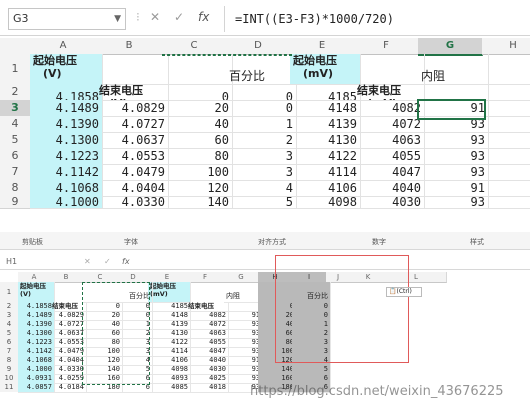  What do you see at coordinates (261, 202) in the screenshot?
I see `data-cell: 5` at bounding box center [261, 202].